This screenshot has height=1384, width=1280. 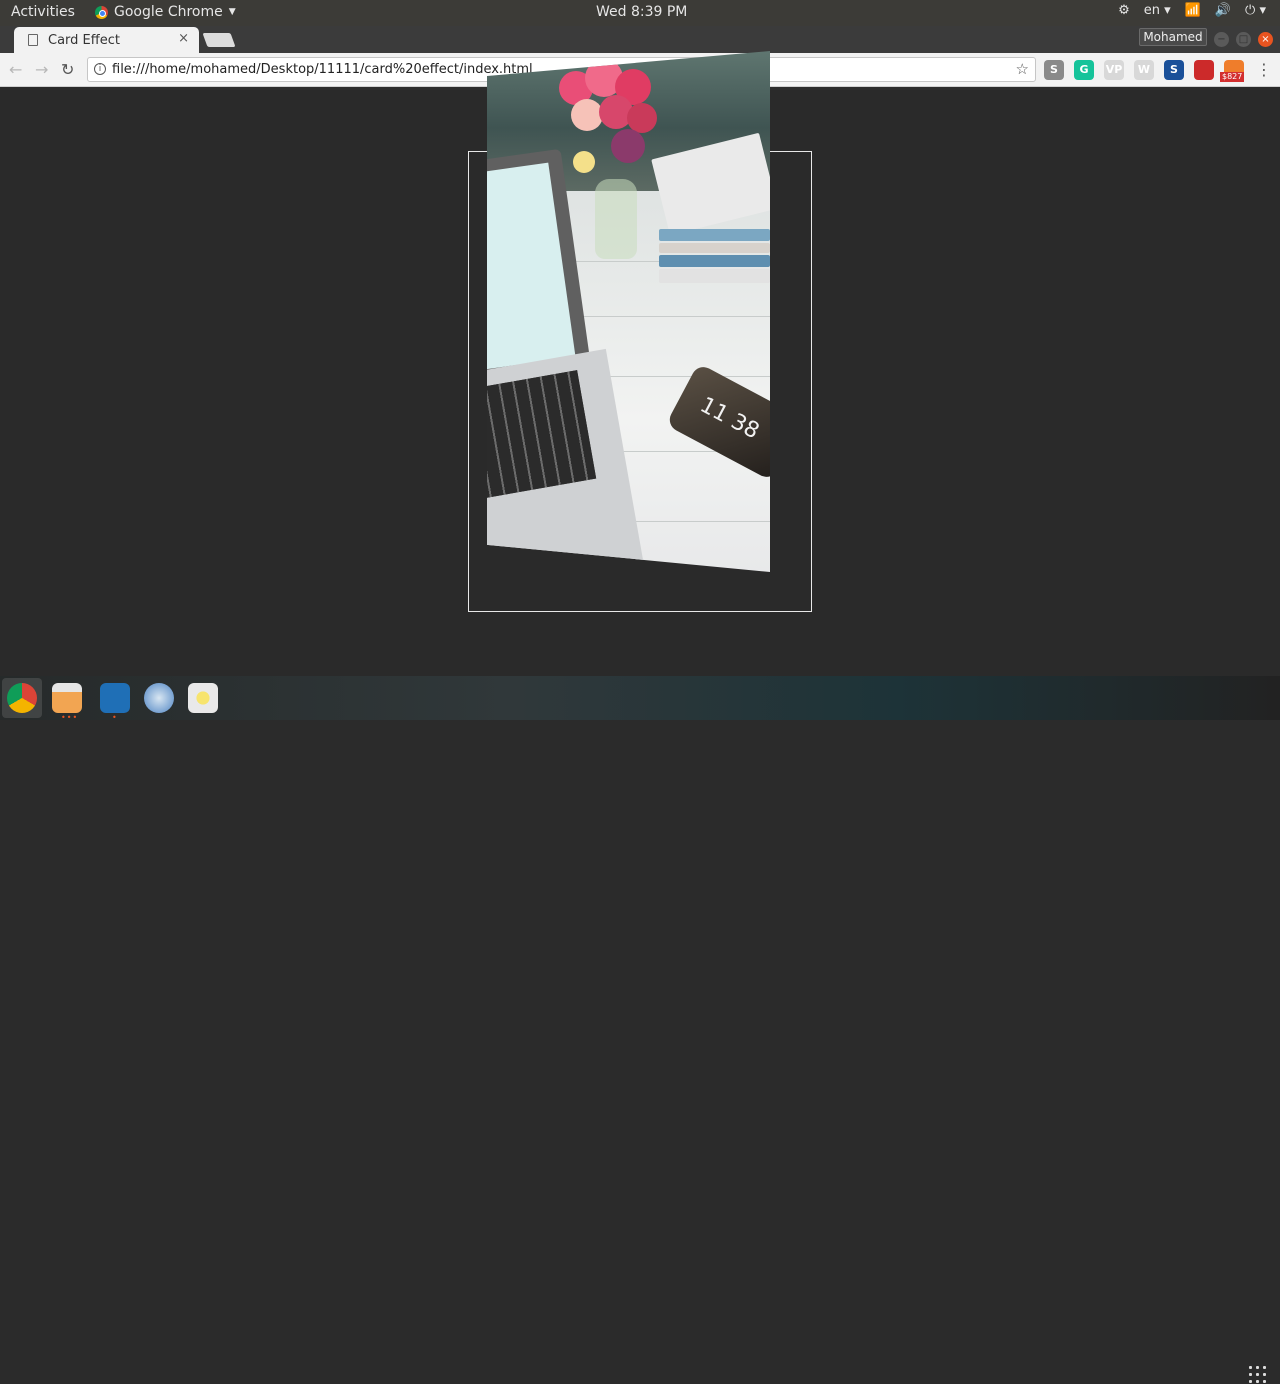 I want to click on tab-card-effect: Card Effect ×, so click(x=106, y=40).